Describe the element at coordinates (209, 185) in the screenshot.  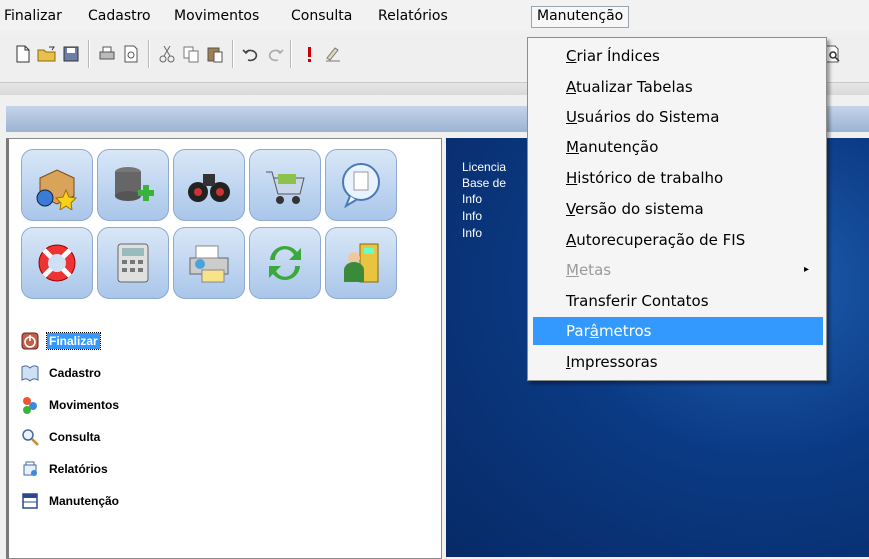
I see `binoculars-icon` at that location.